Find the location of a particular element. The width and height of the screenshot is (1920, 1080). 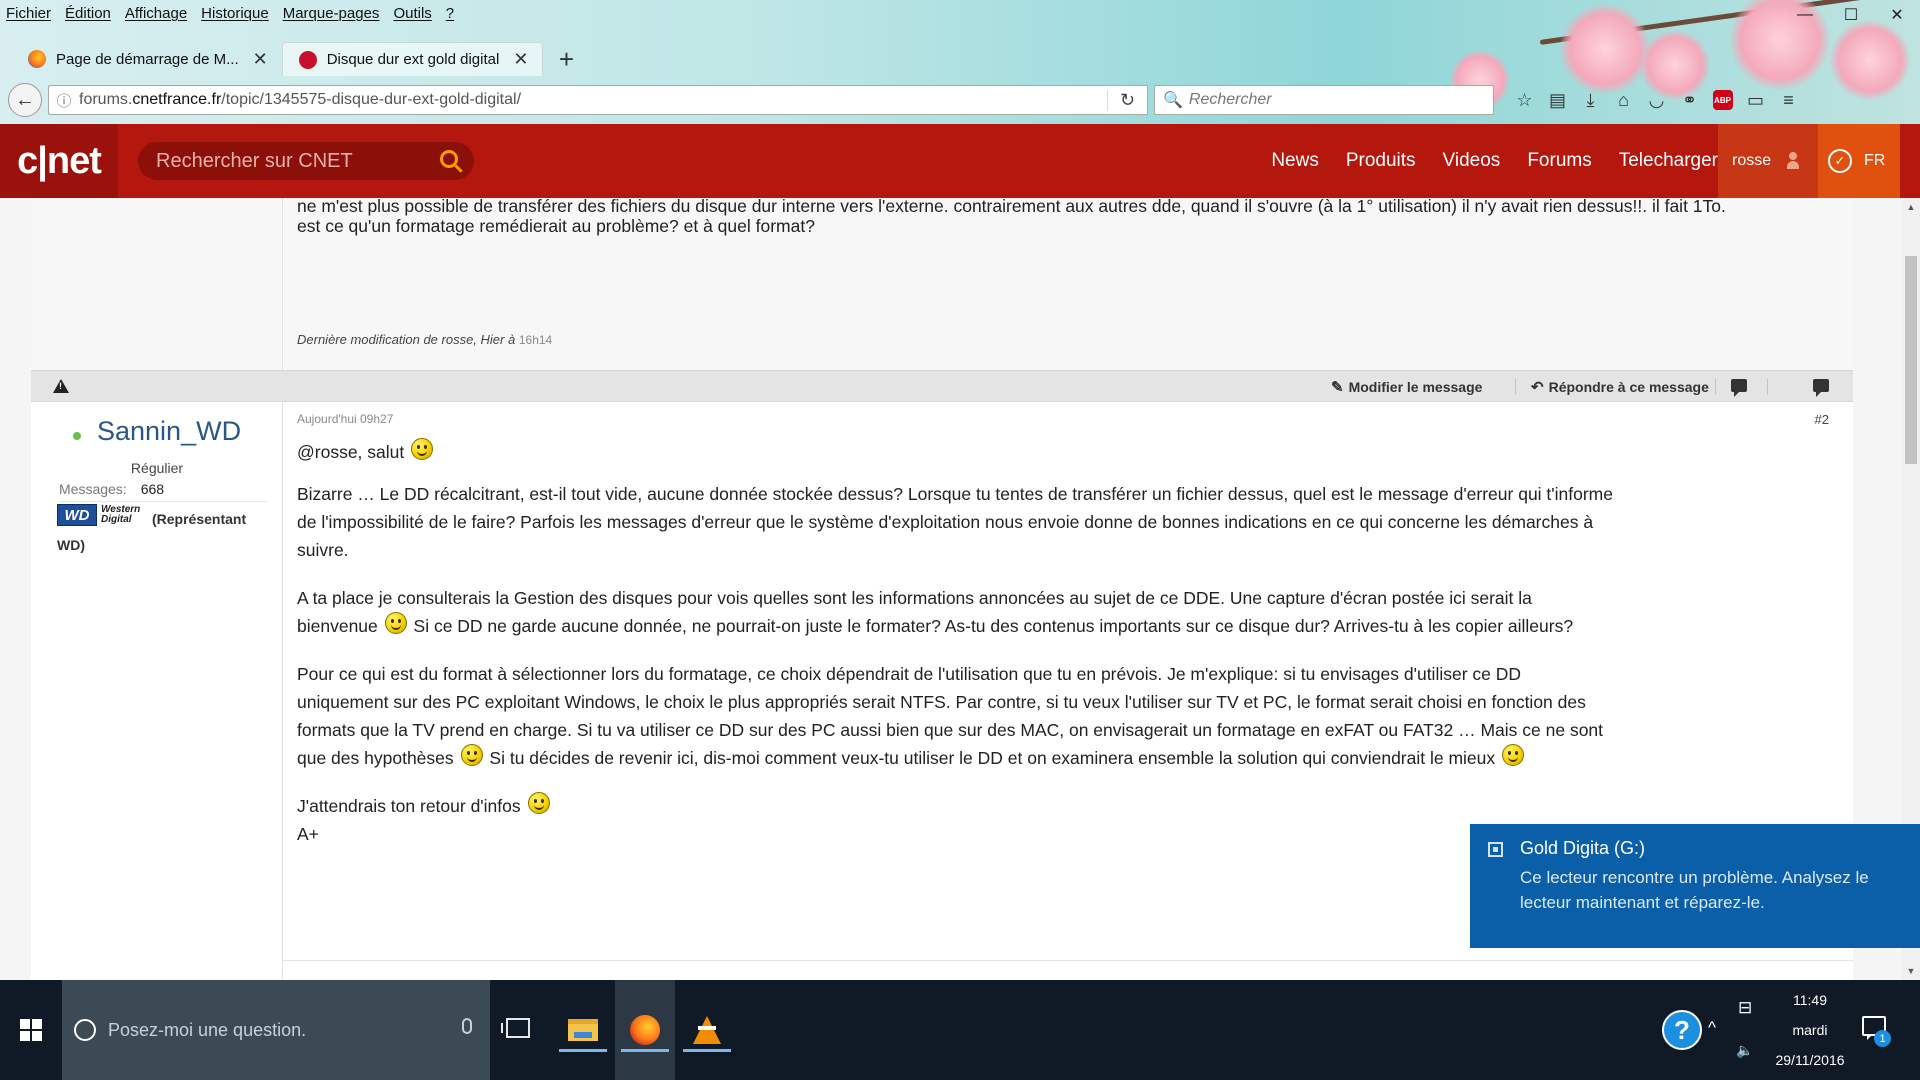

tab-title: Disque dur ext gold digital is located at coordinates (413, 59).